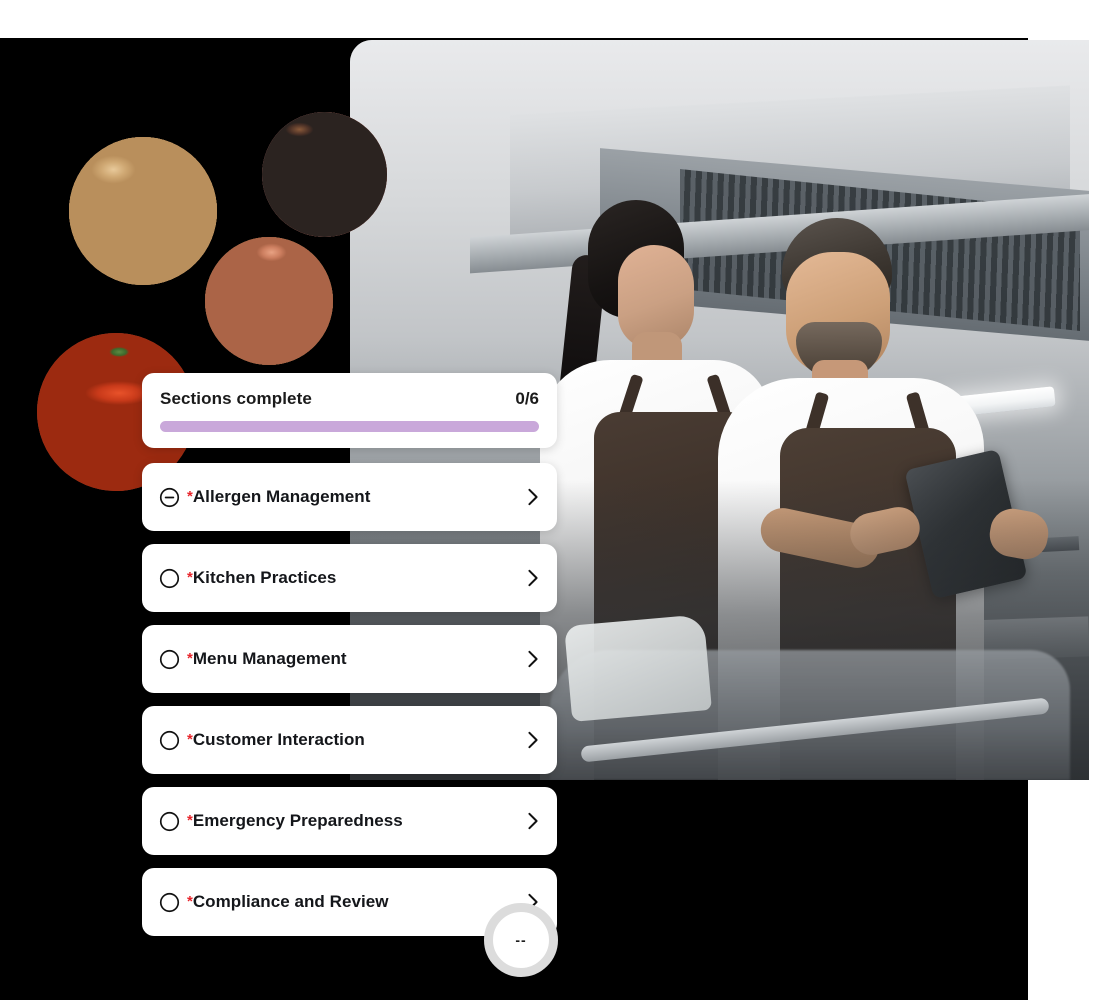 This screenshot has width=1104, height=1000. I want to click on section-label-wrap: * Emergency Preparedness, so click(352, 821).